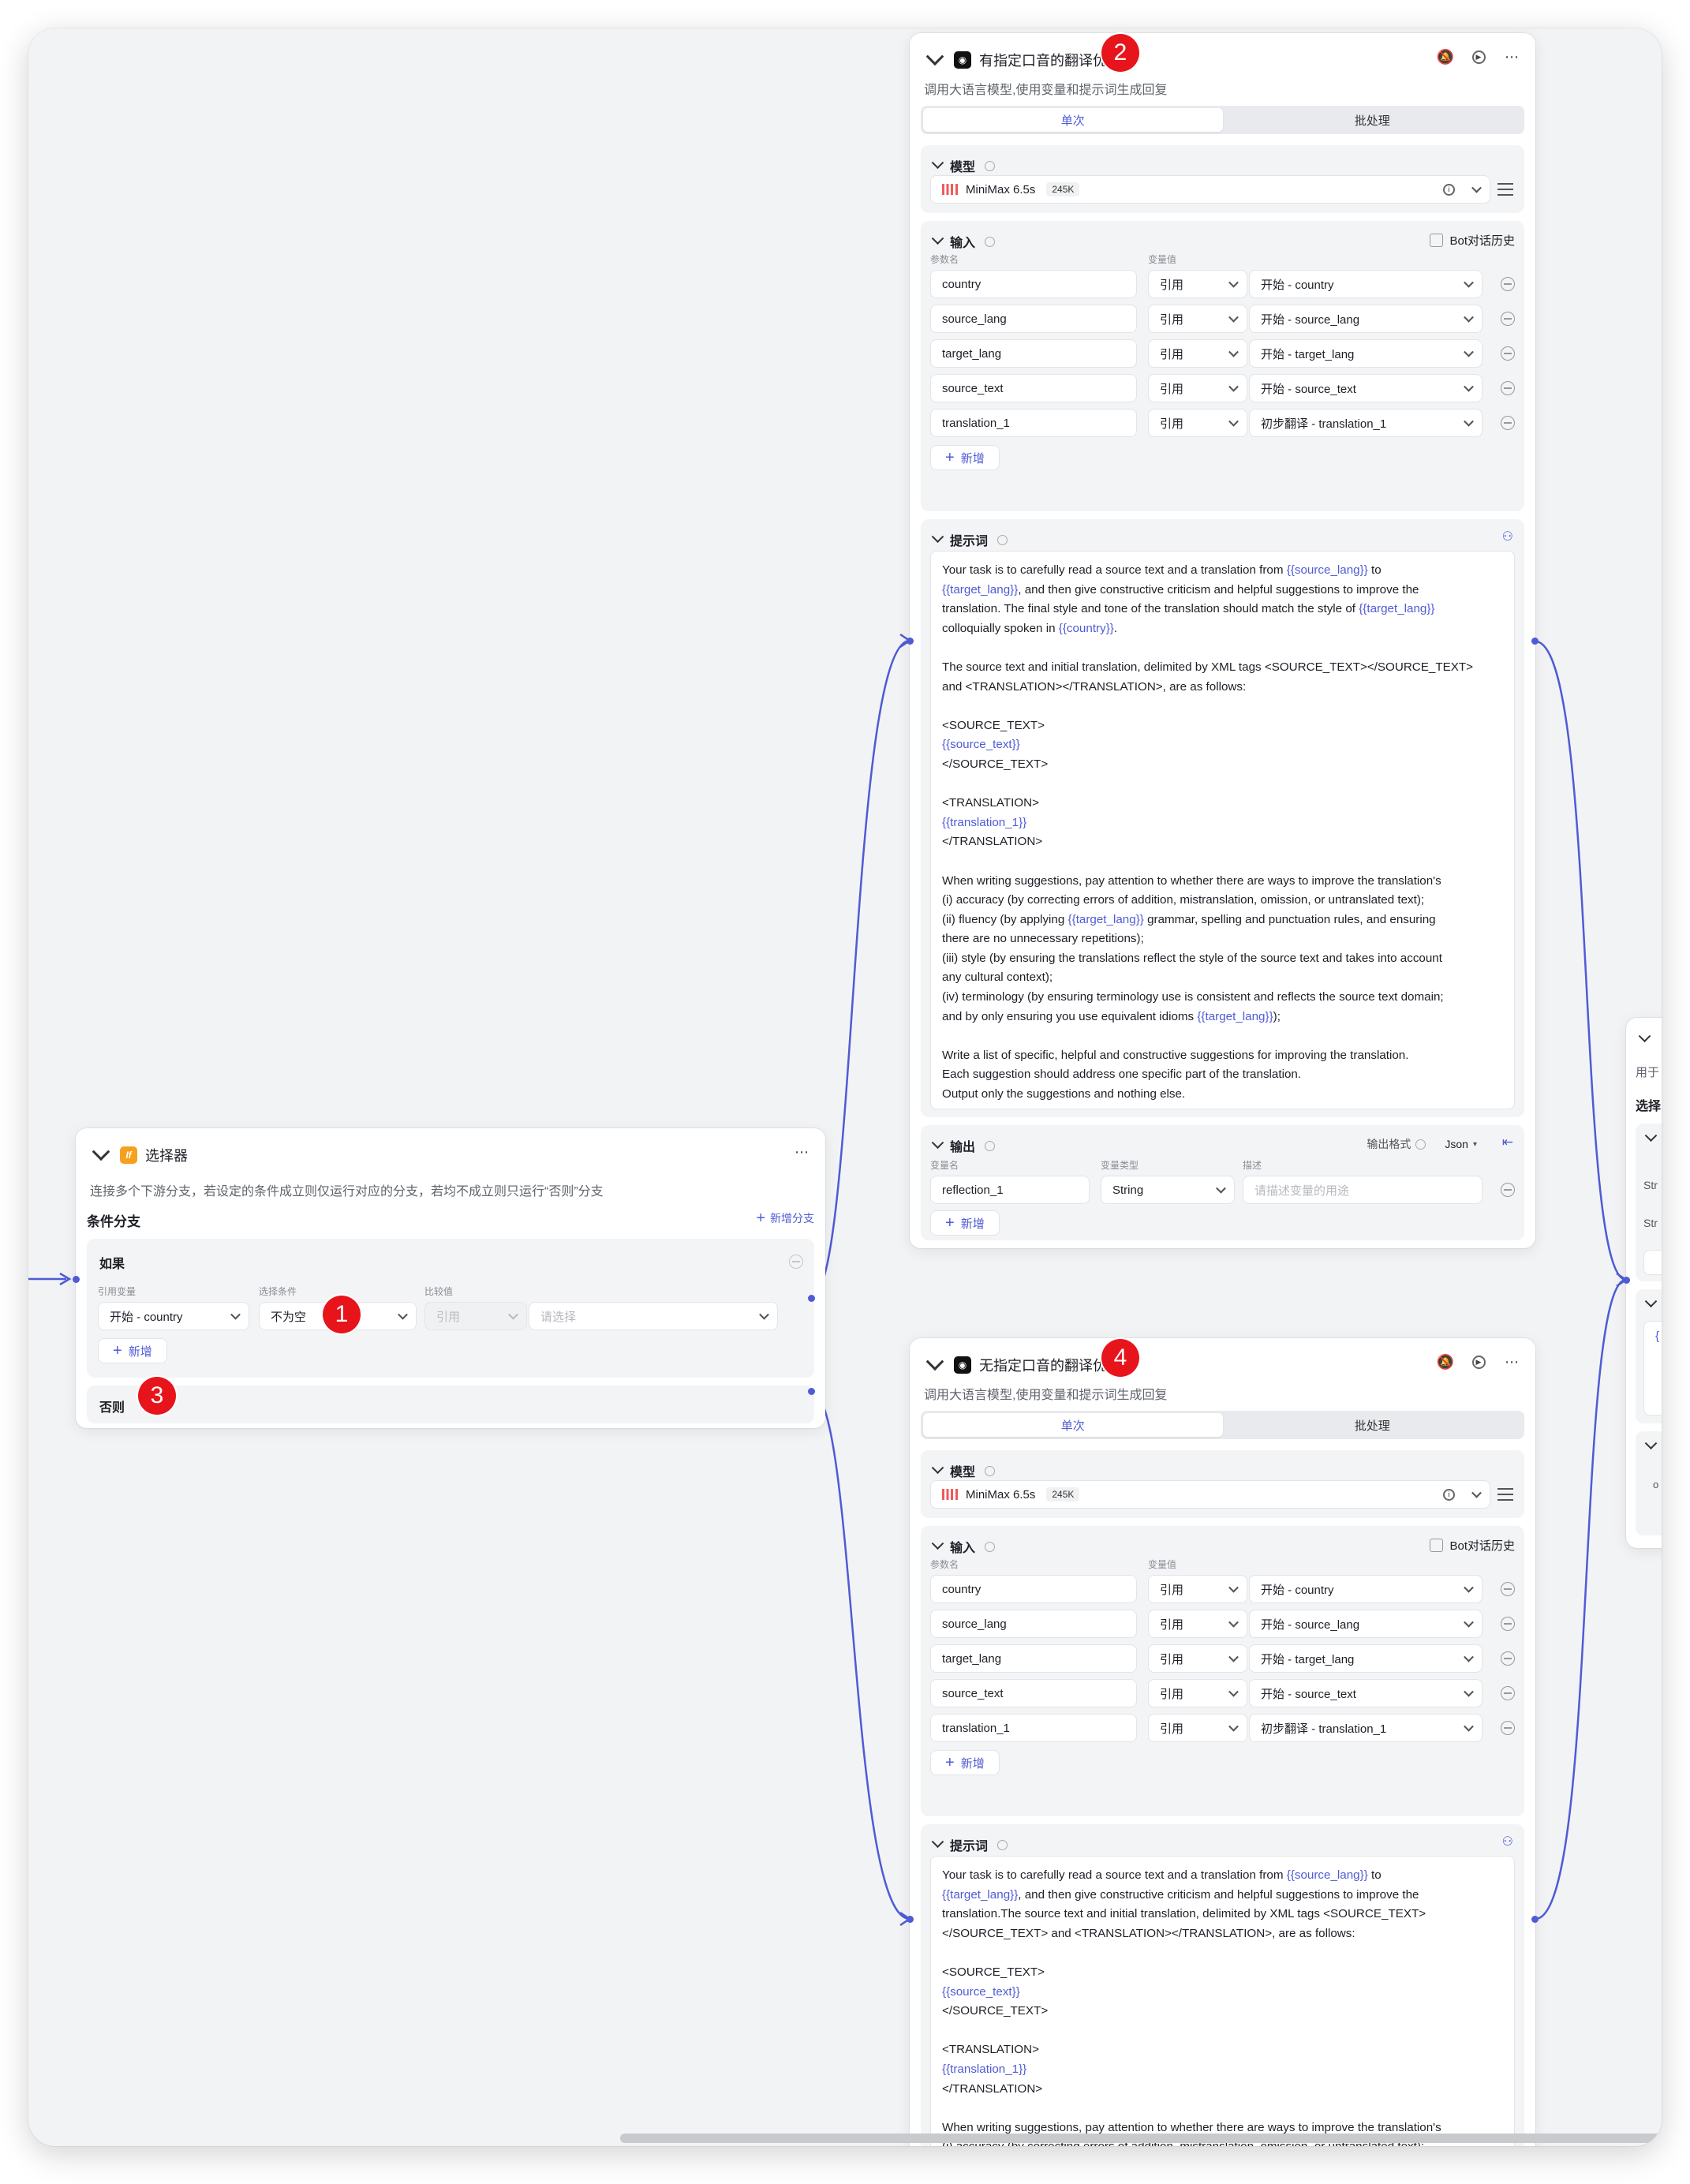 This screenshot has width=1690, height=2184. Describe the element at coordinates (1362, 1190) in the screenshot. I see `output-desc-input: 请描述变量的用途` at that location.